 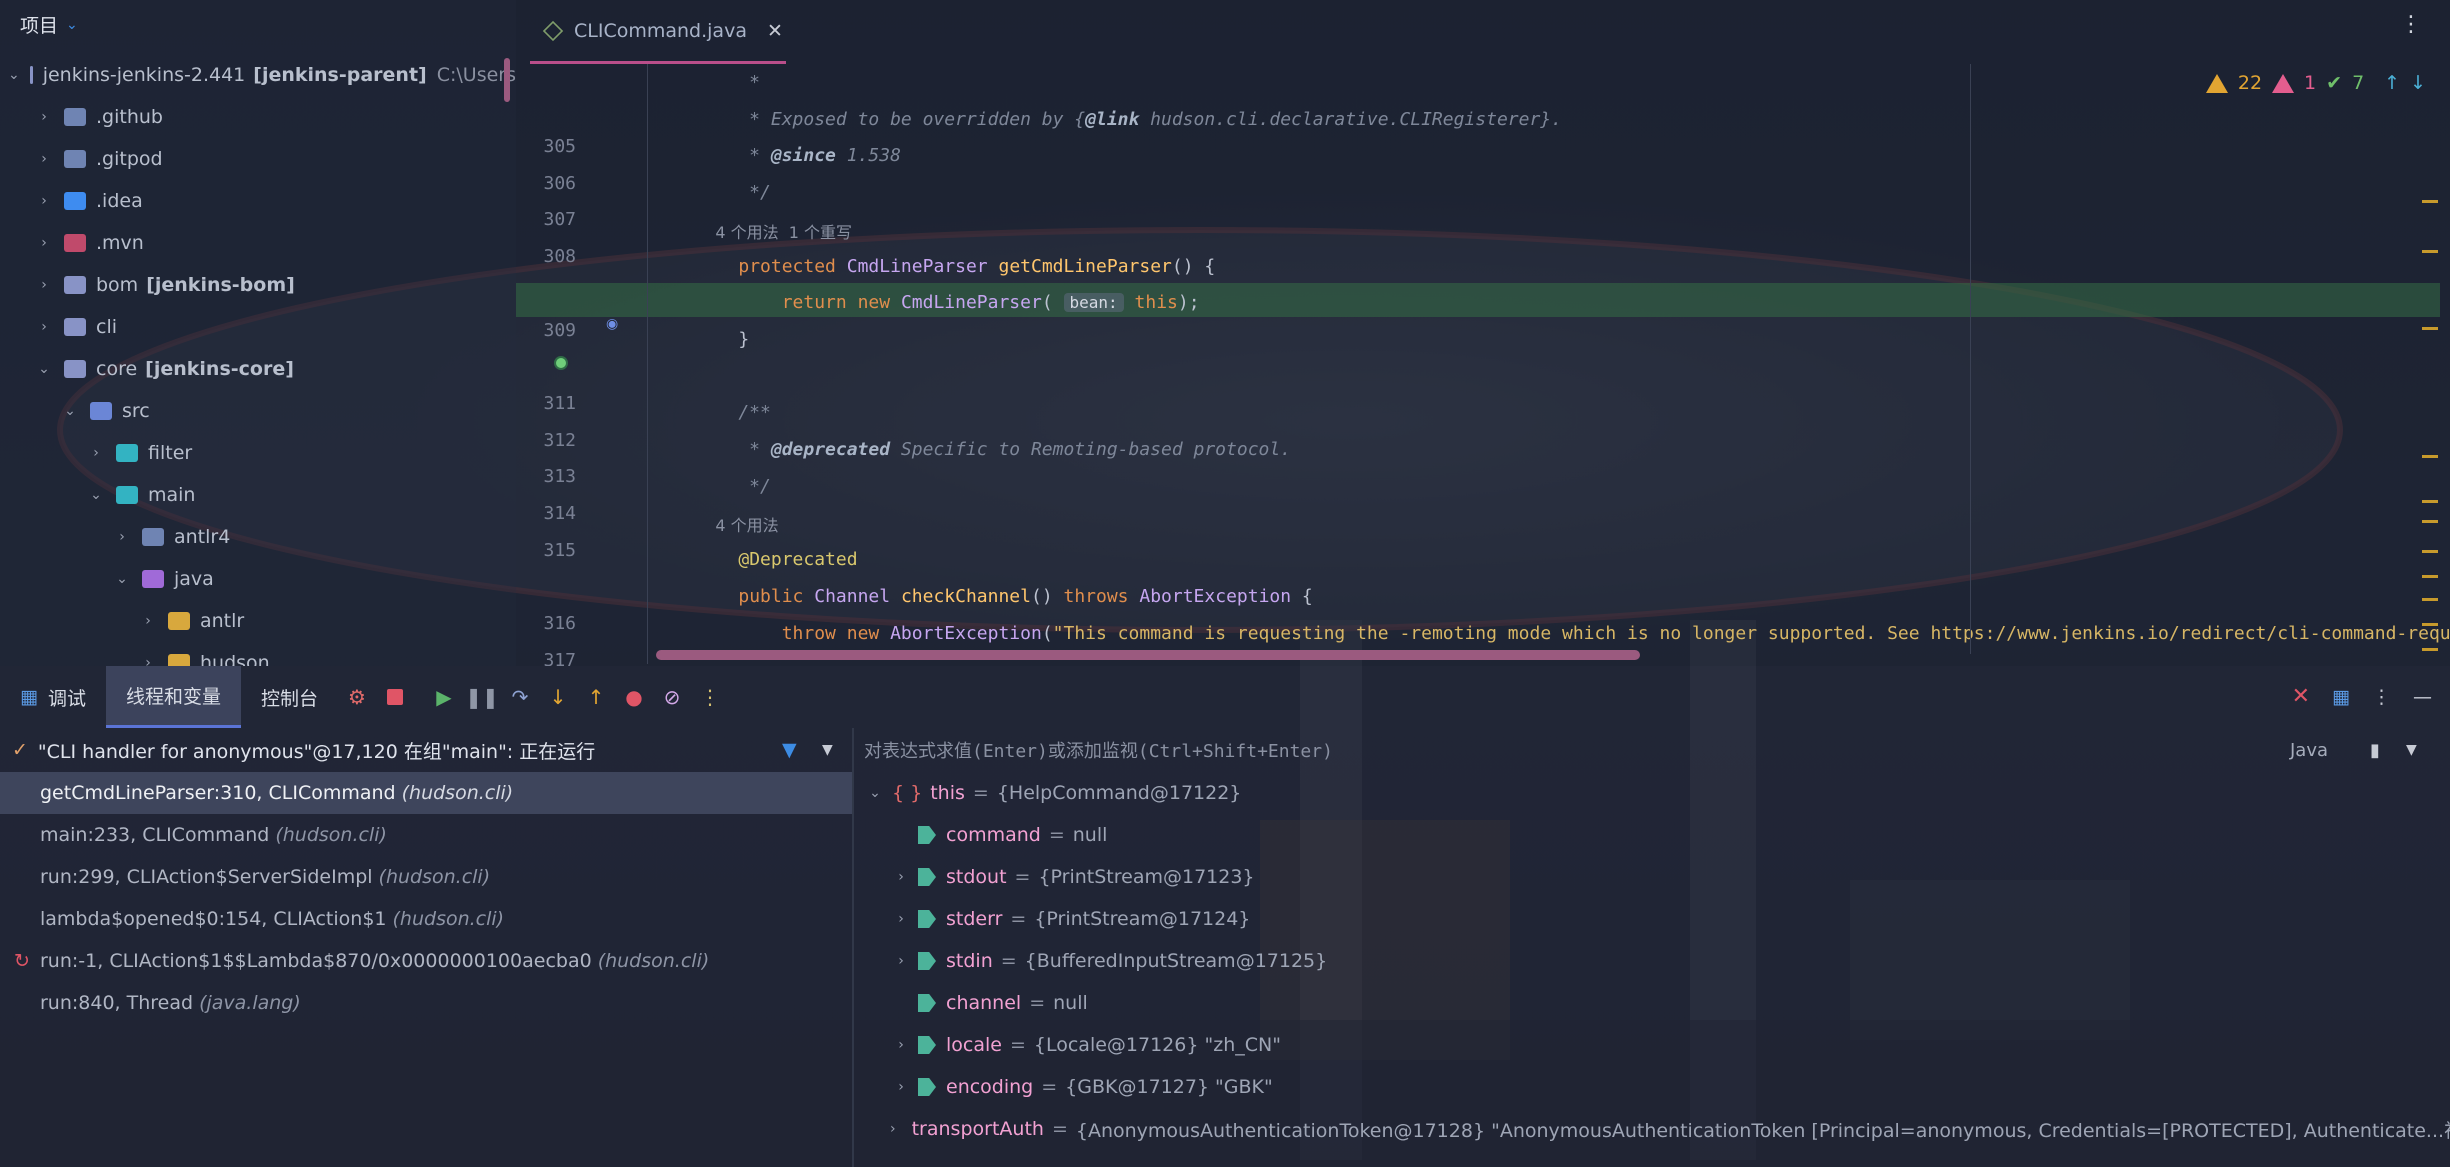 What do you see at coordinates (258, 243) in the screenshot?
I see `tree-item: › .mvn` at bounding box center [258, 243].